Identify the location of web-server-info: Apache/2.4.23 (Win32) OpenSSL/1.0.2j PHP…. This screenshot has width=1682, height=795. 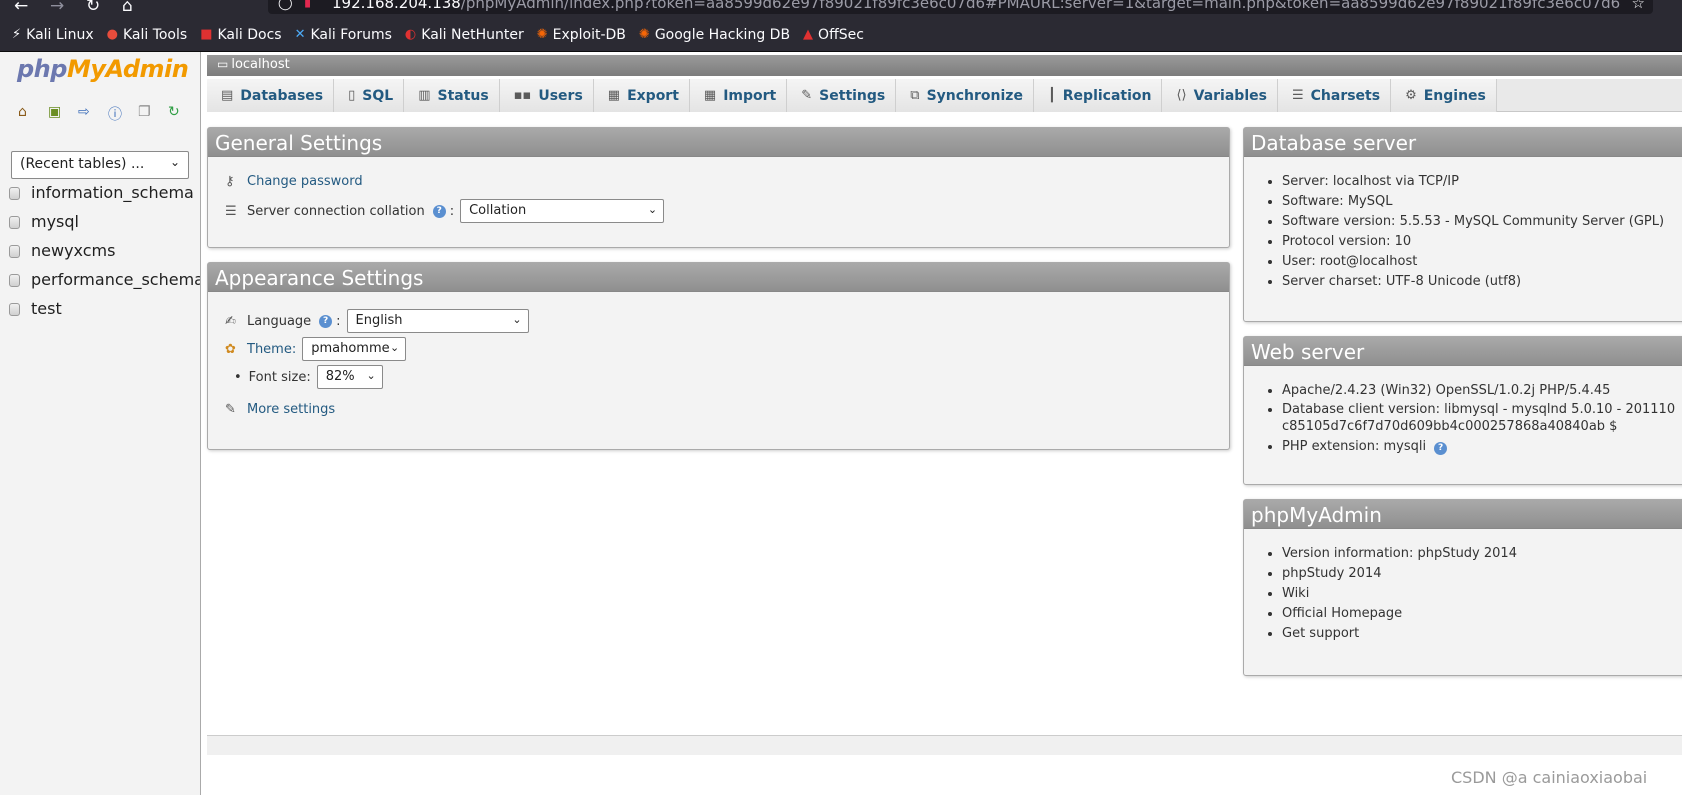
(1478, 419).